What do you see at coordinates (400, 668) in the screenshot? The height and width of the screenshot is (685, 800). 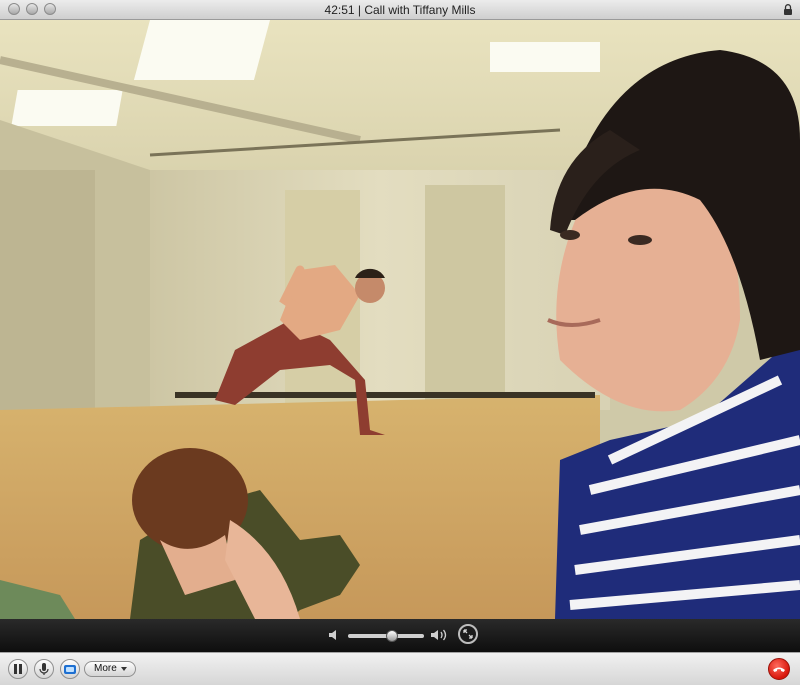 I see `call-toolbar: More` at bounding box center [400, 668].